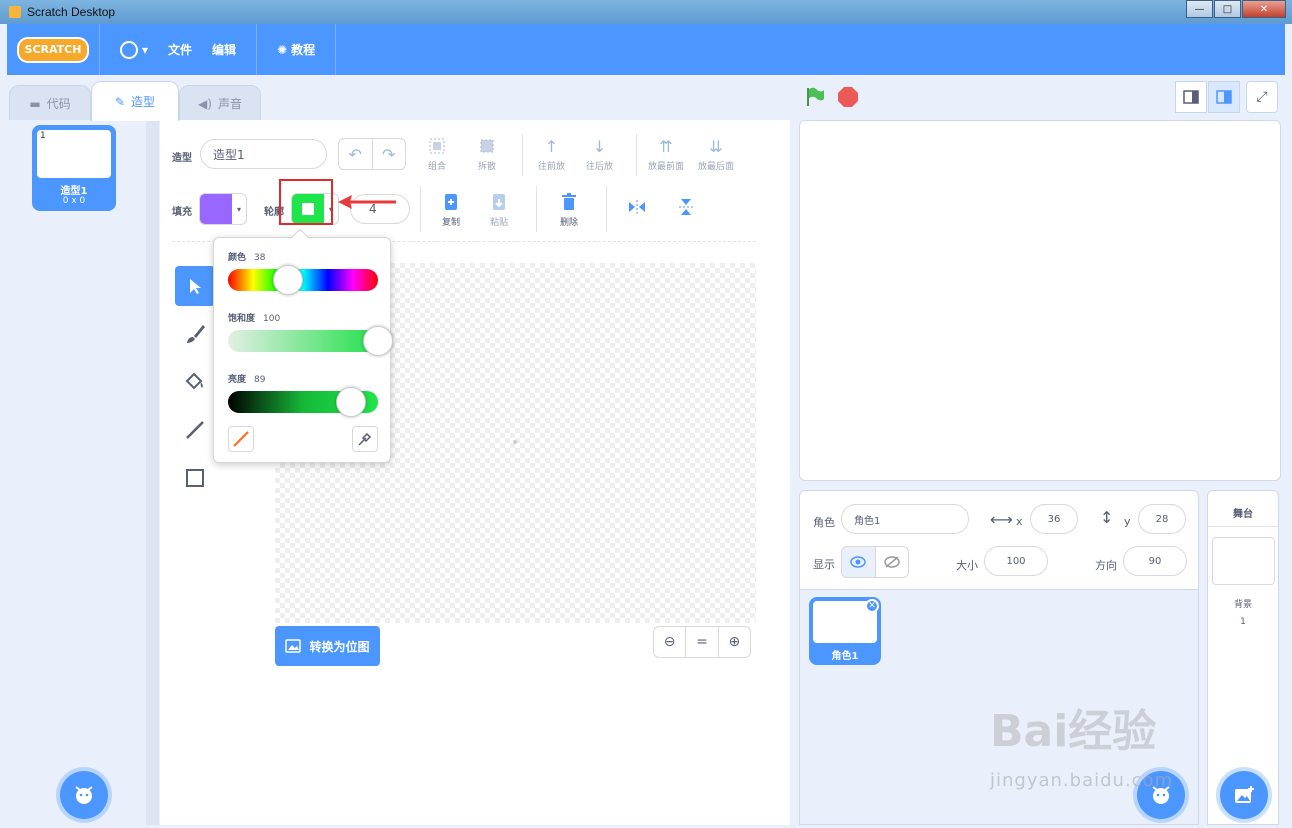 This screenshot has width=1292, height=828. I want to click on brightness-slider-knob, so click(351, 402).